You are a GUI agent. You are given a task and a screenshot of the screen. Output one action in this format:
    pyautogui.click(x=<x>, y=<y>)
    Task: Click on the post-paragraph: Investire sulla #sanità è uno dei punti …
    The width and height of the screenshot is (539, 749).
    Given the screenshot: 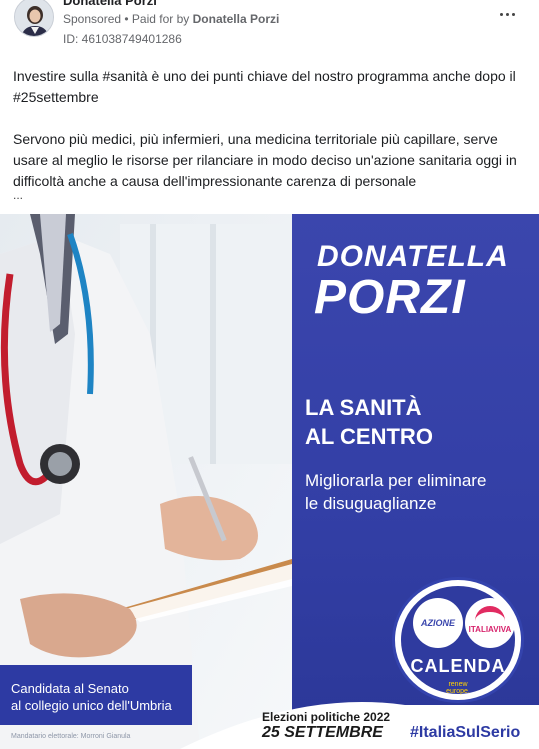 What is the action you would take?
    pyautogui.click(x=264, y=86)
    